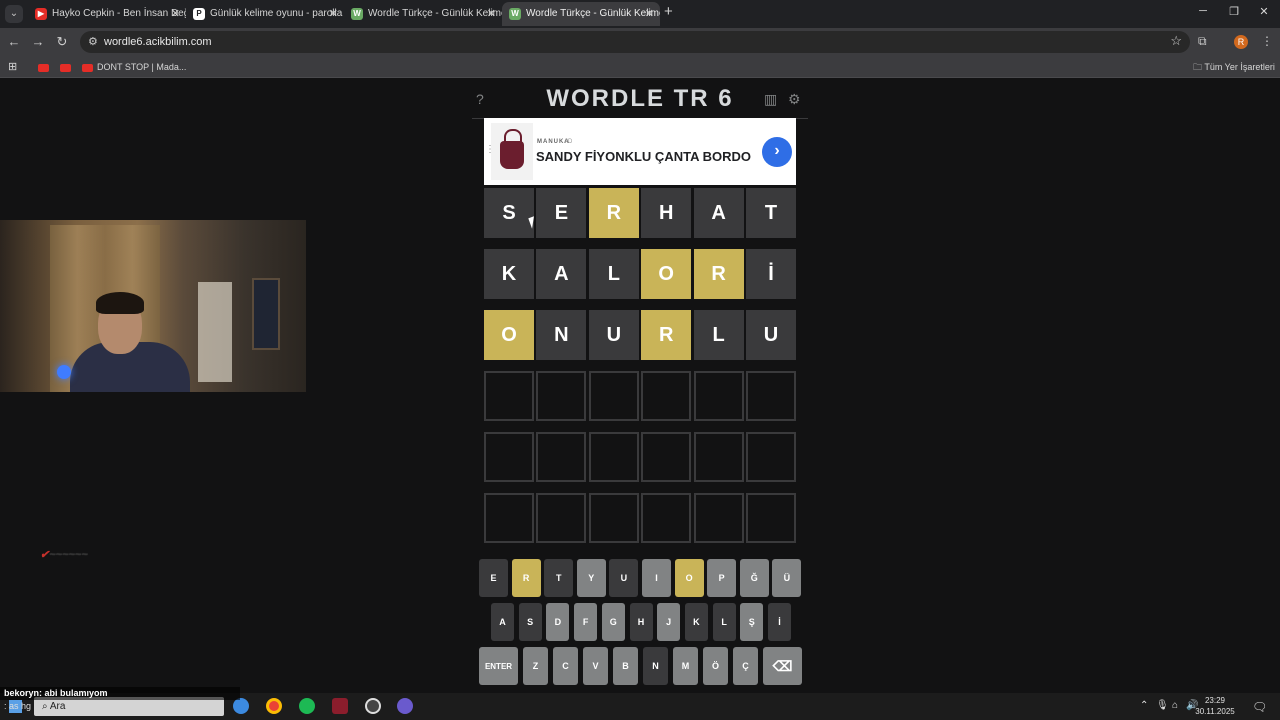 This screenshot has width=1280, height=720. What do you see at coordinates (530, 622) in the screenshot?
I see `keyboard-key: S` at bounding box center [530, 622].